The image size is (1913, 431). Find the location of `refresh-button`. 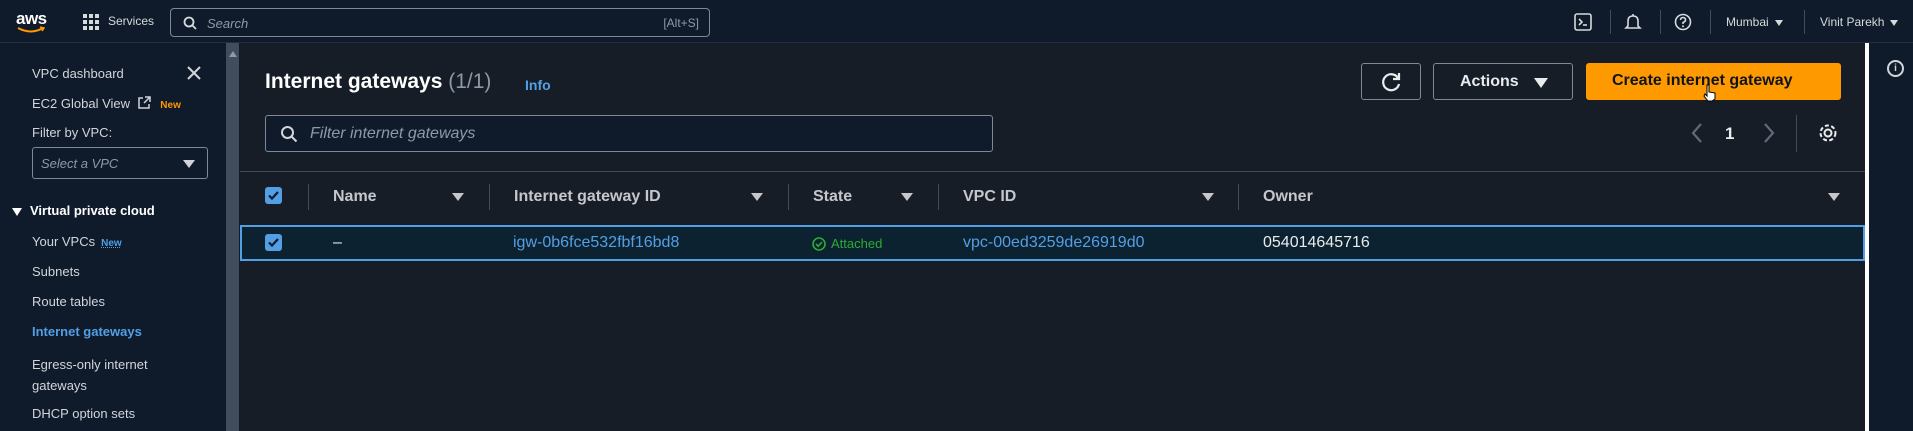

refresh-button is located at coordinates (1391, 81).